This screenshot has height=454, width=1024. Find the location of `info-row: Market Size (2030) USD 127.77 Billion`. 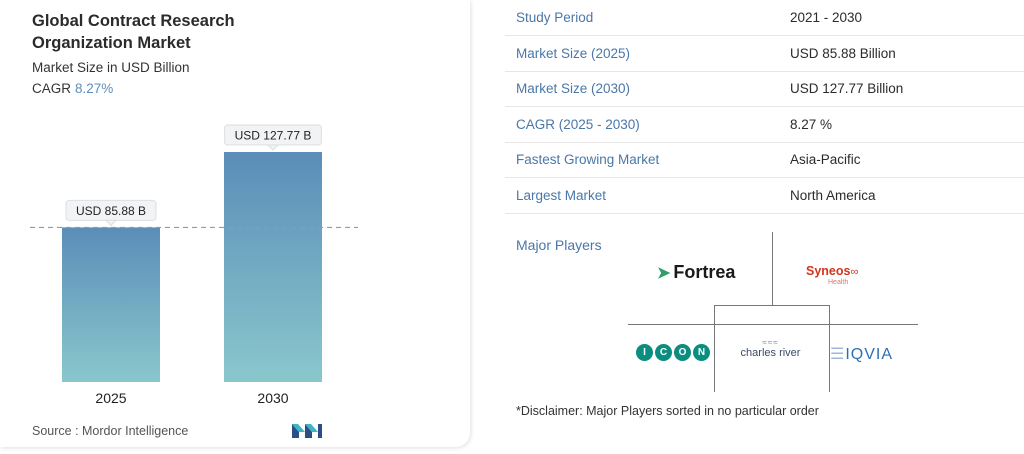

info-row: Market Size (2030) USD 127.77 Billion is located at coordinates (764, 89).